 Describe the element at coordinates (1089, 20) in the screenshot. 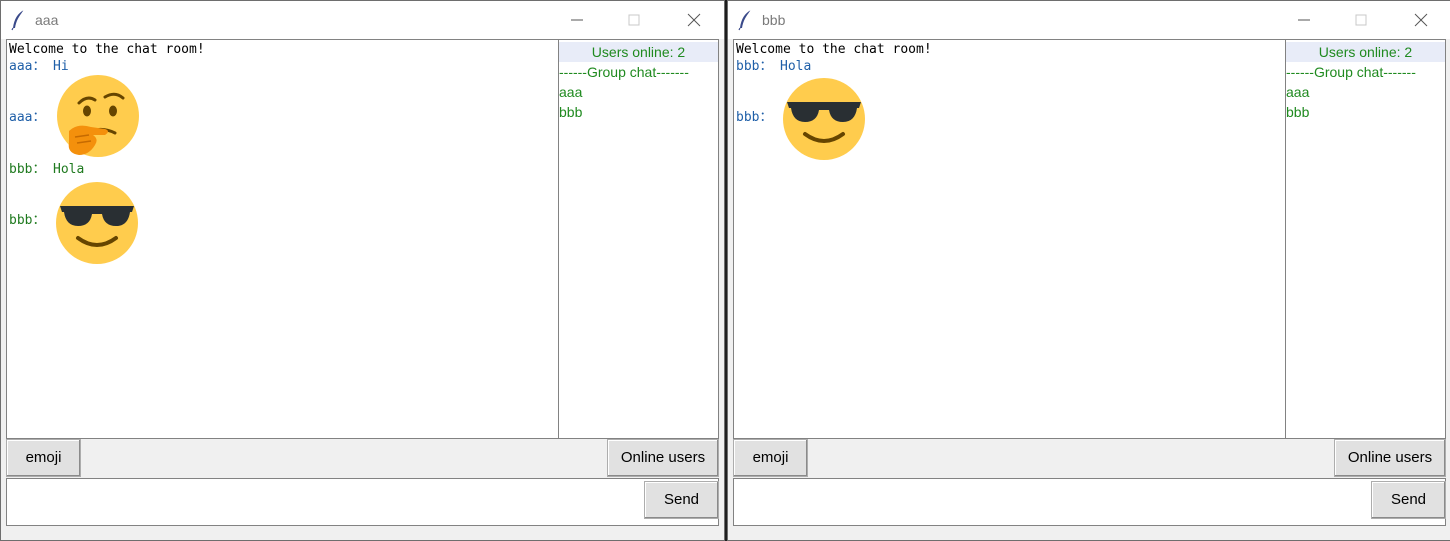

I see `title-bar: bbb` at that location.